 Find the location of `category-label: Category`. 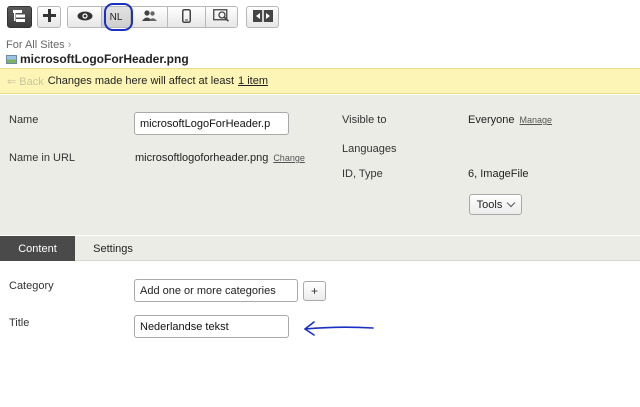

category-label: Category is located at coordinates (31, 286).